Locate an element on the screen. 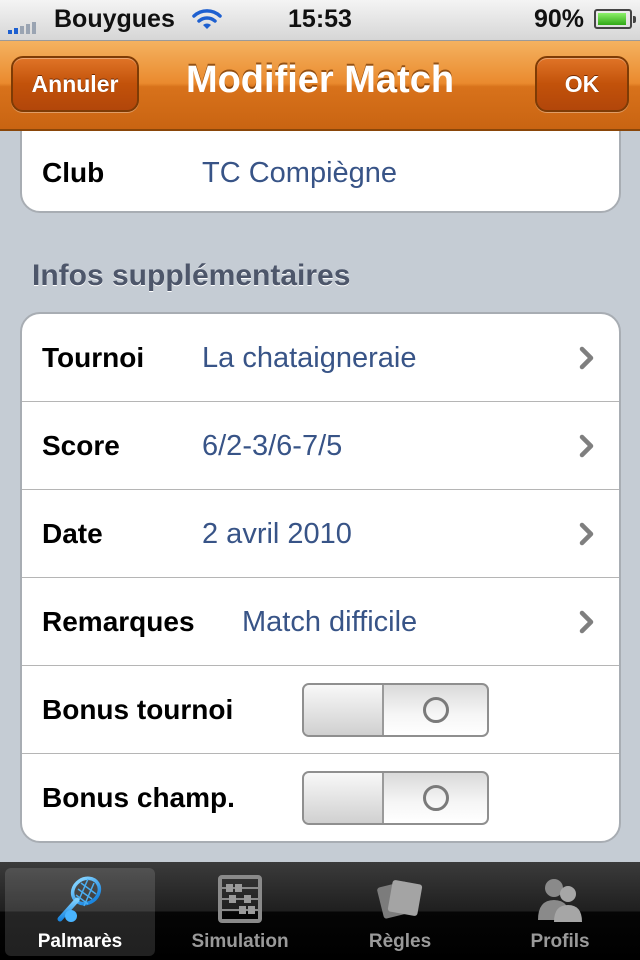 The image size is (640, 960). club-label: Club is located at coordinates (73, 172).